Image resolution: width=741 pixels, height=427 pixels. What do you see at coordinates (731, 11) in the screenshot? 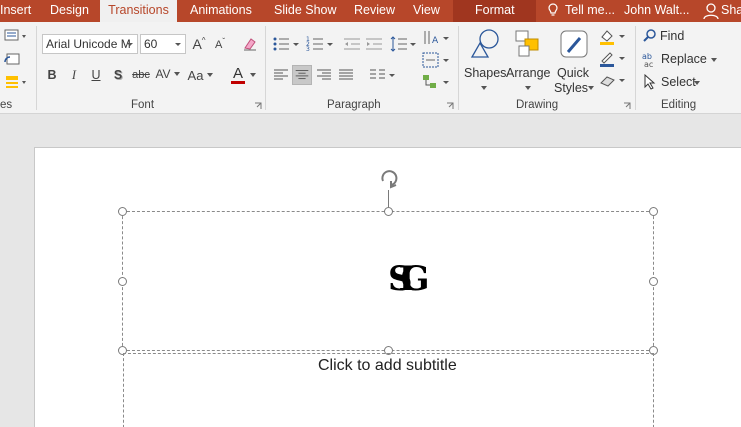
I see `share-button: Sha` at bounding box center [731, 11].